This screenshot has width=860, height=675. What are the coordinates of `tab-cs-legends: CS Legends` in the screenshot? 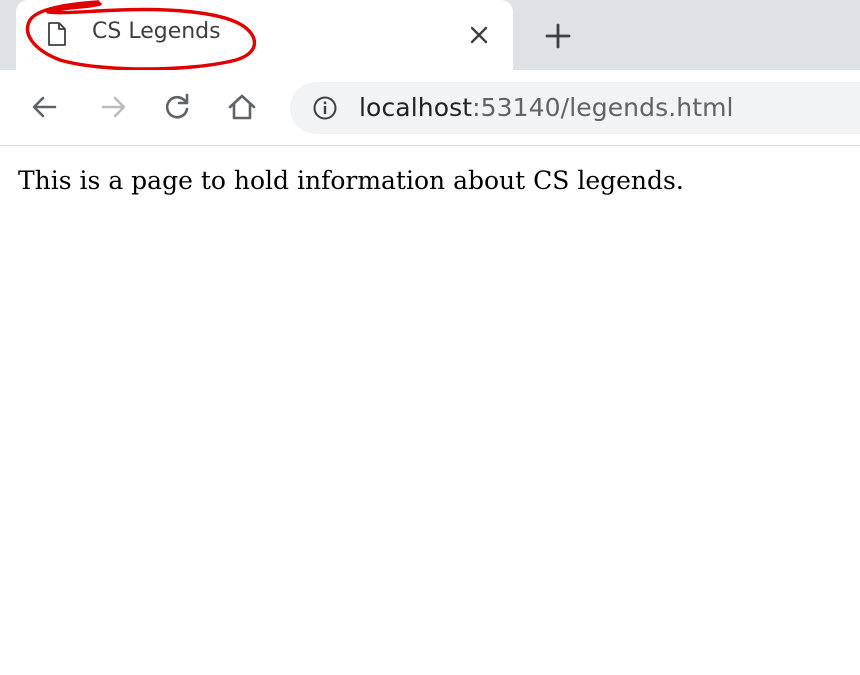 It's located at (264, 35).